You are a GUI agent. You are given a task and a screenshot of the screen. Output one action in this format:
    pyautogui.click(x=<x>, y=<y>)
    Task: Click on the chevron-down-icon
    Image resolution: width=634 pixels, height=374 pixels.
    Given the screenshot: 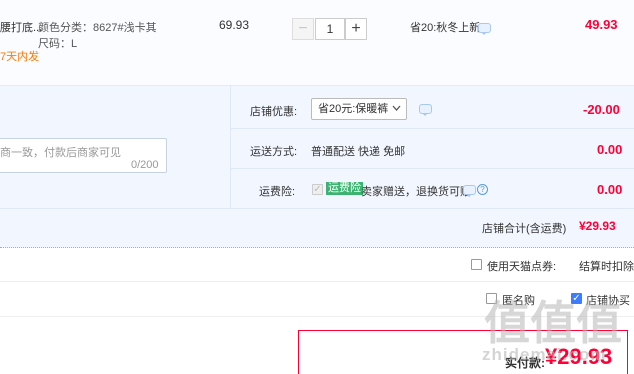 What is the action you would take?
    pyautogui.click(x=396, y=108)
    